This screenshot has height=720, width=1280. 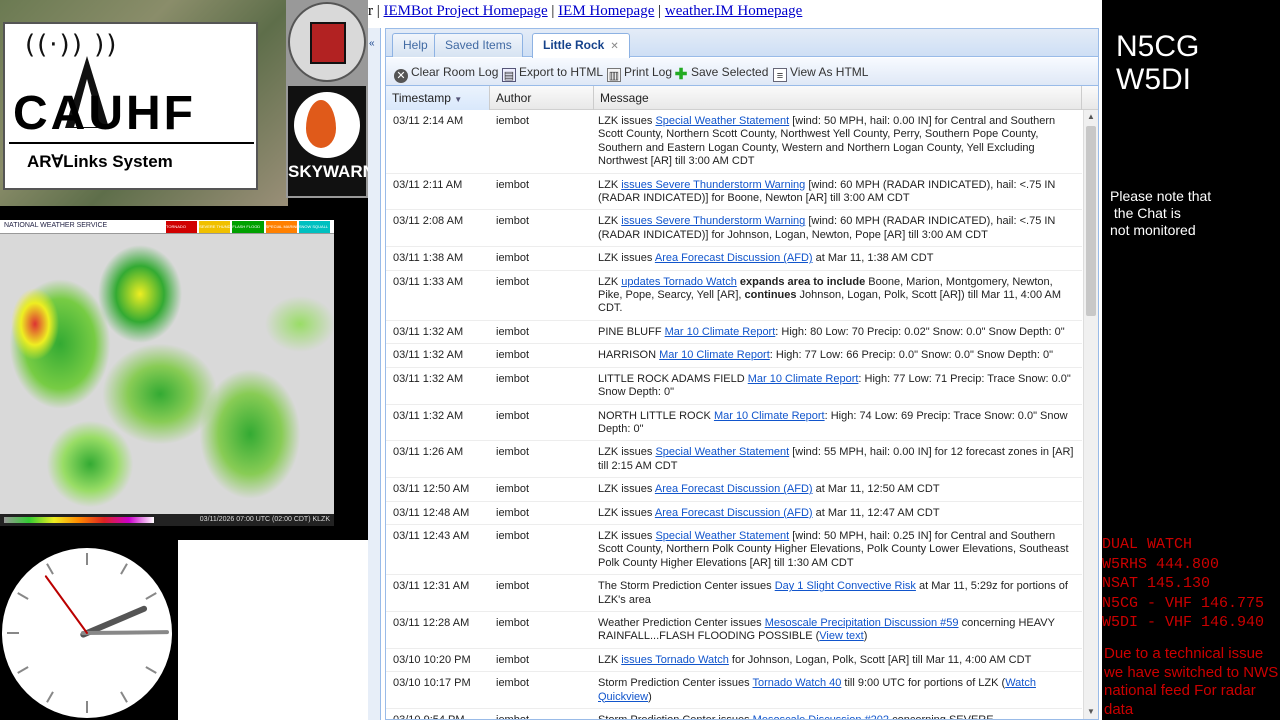 What do you see at coordinates (876, 489) in the screenshot?
I see `message-text: at Mar 11, 12:50 AM CDT` at bounding box center [876, 489].